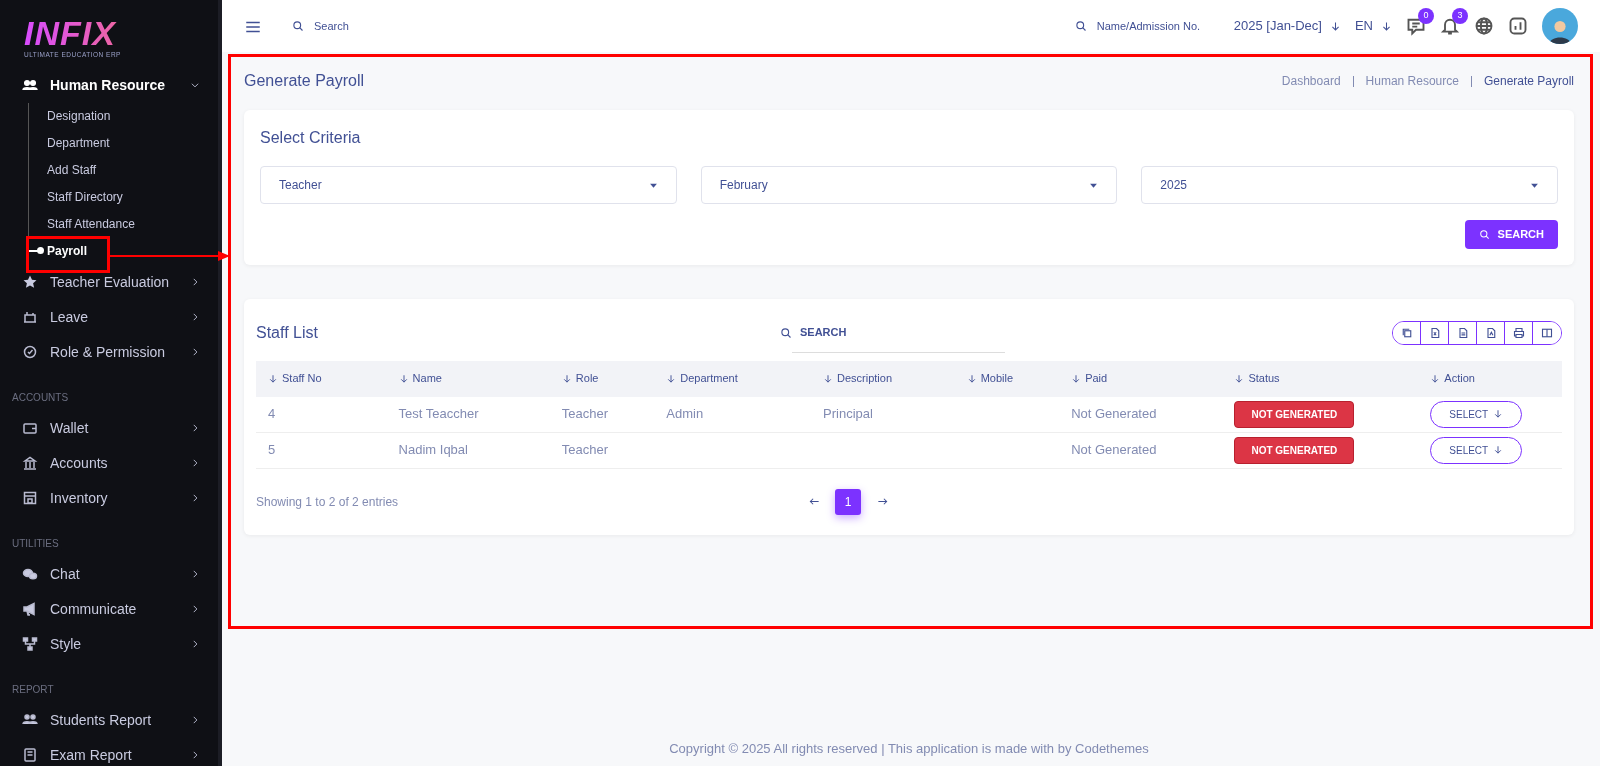 The width and height of the screenshot is (1600, 766). What do you see at coordinates (123, 251) in the screenshot?
I see `submenu-item: Payroll` at bounding box center [123, 251].